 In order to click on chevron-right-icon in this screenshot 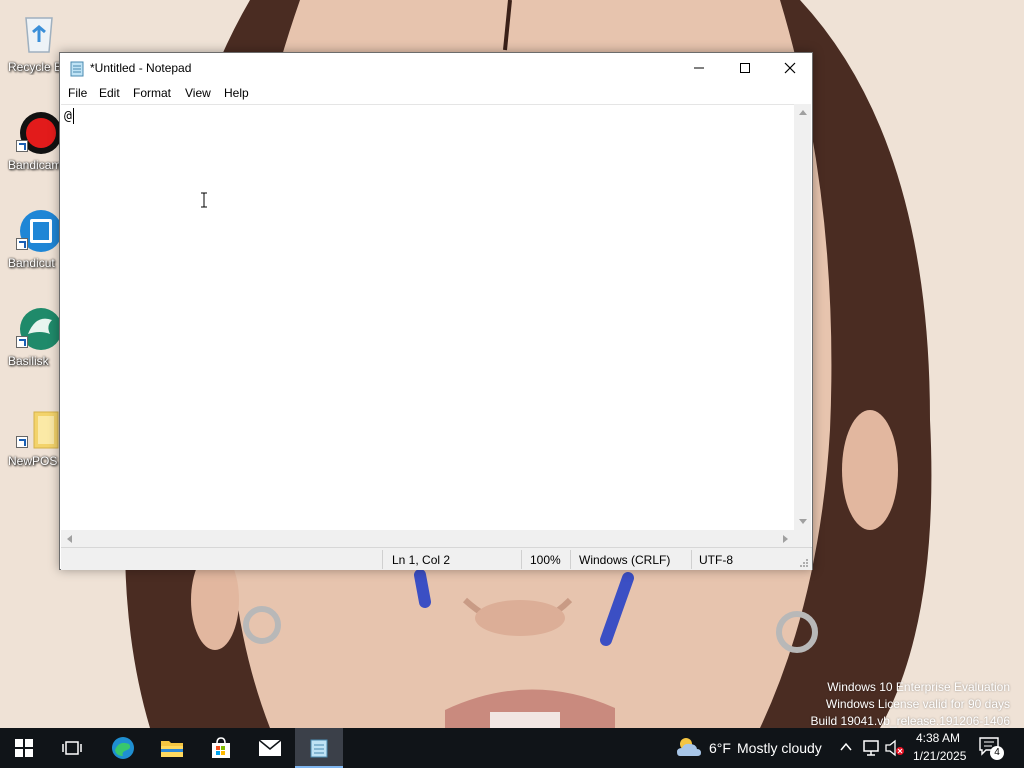, I will do `click(785, 538)`.